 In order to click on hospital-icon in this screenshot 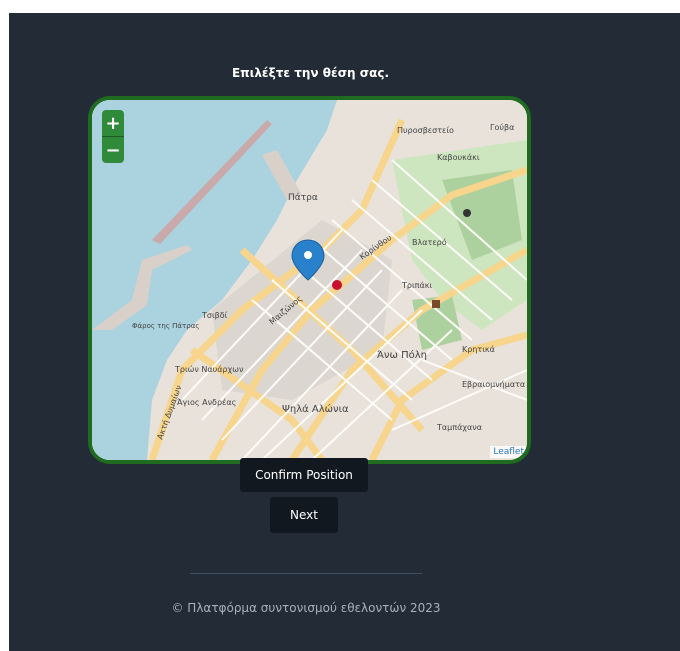, I will do `click(337, 285)`.